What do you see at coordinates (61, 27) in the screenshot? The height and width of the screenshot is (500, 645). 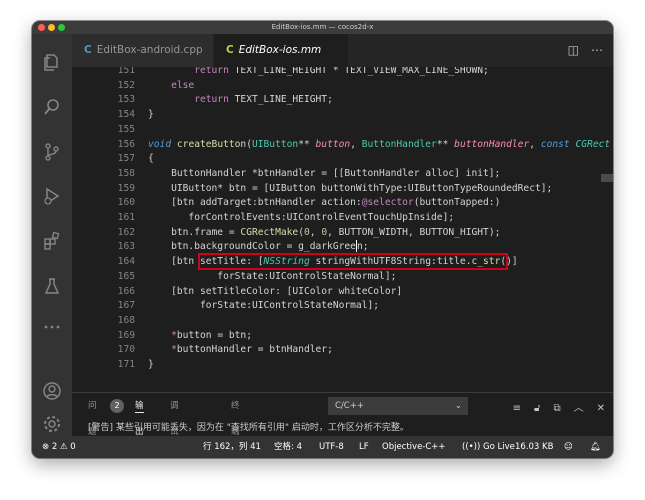 I see `zoom-window-button` at bounding box center [61, 27].